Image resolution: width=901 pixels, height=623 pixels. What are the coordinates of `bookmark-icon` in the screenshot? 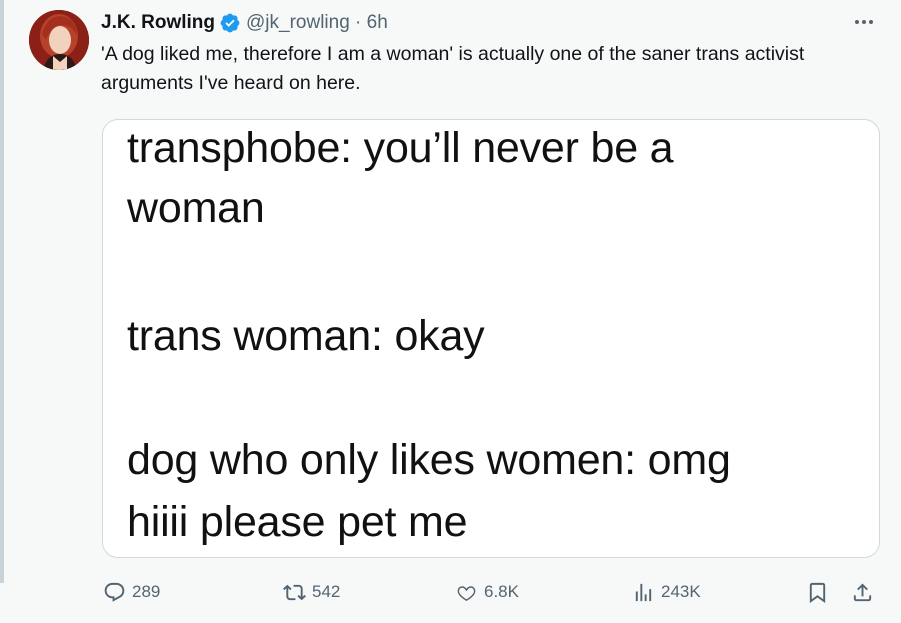 It's located at (817, 592).